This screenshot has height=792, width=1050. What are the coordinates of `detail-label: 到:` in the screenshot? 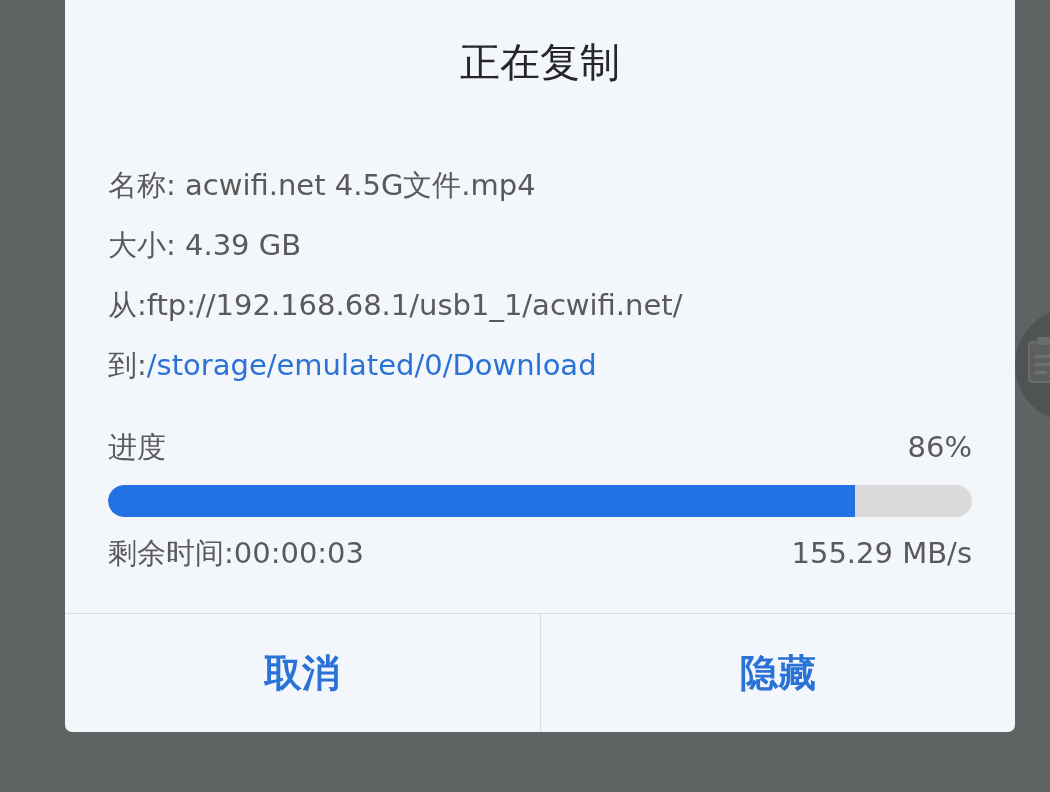 It's located at (127, 365).